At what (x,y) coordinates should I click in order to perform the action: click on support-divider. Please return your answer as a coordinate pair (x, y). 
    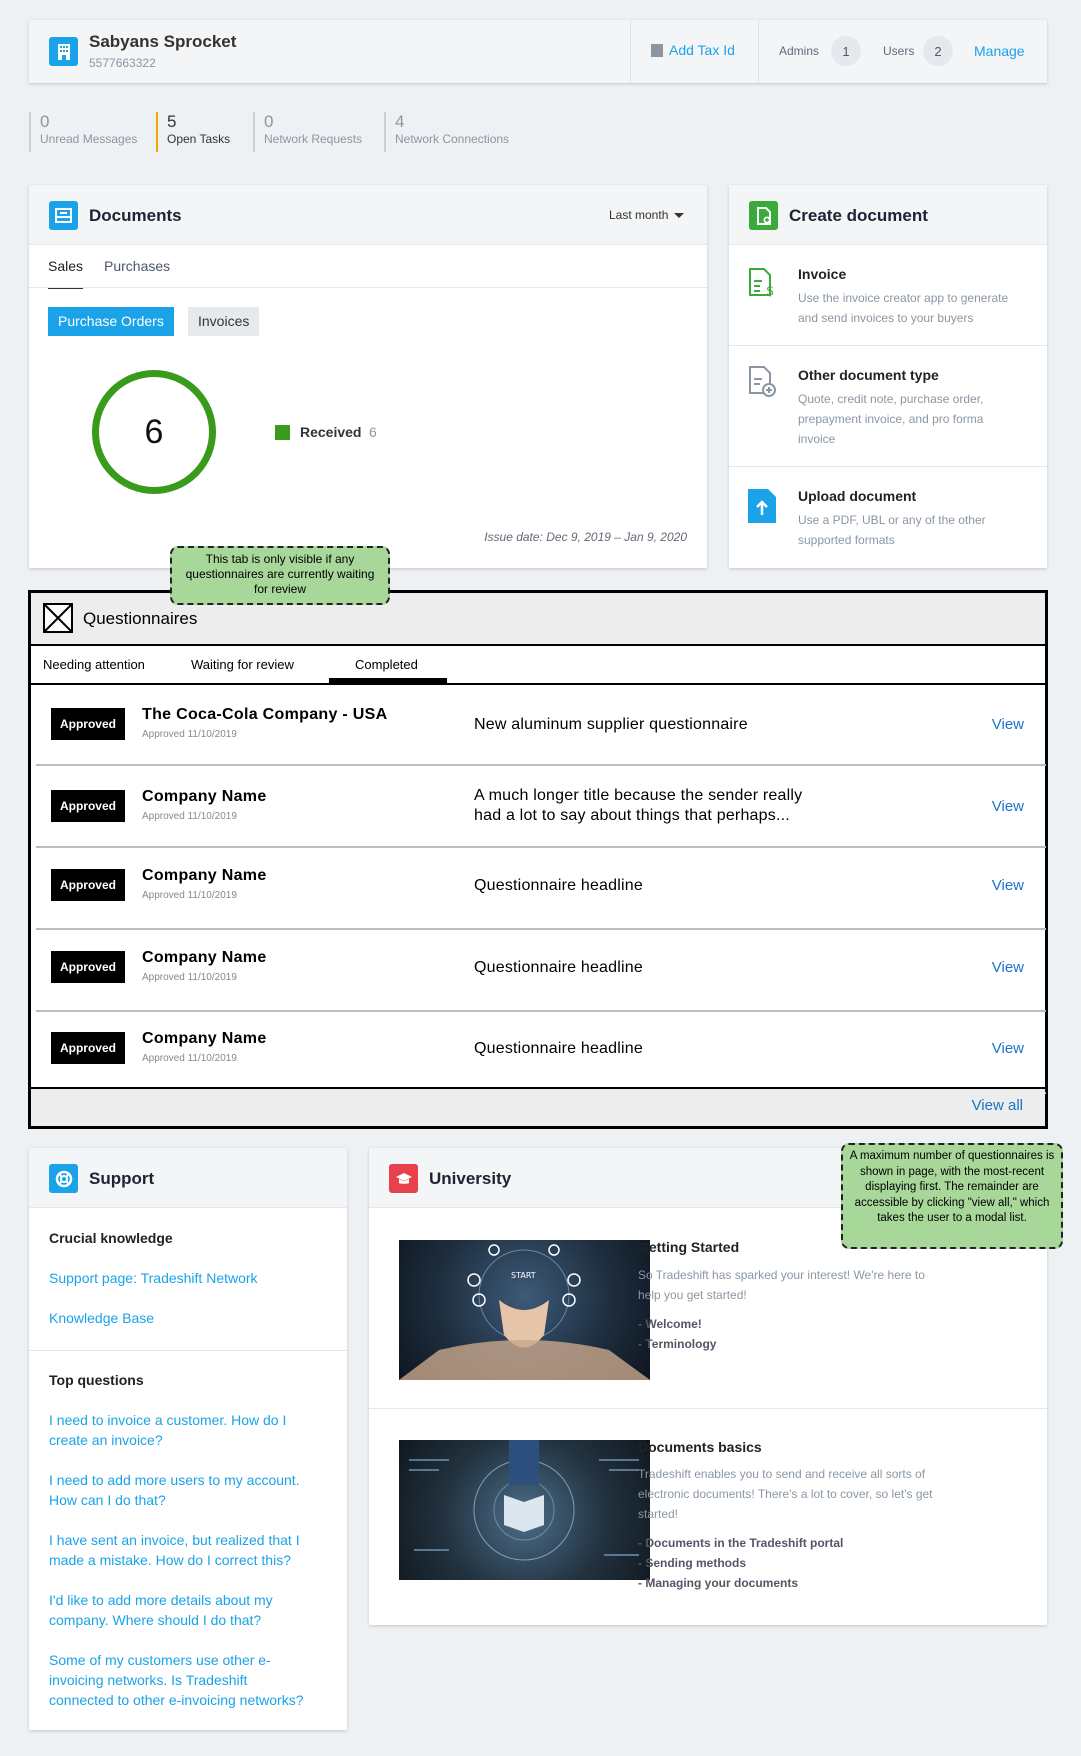
    Looking at the image, I should click on (188, 1350).